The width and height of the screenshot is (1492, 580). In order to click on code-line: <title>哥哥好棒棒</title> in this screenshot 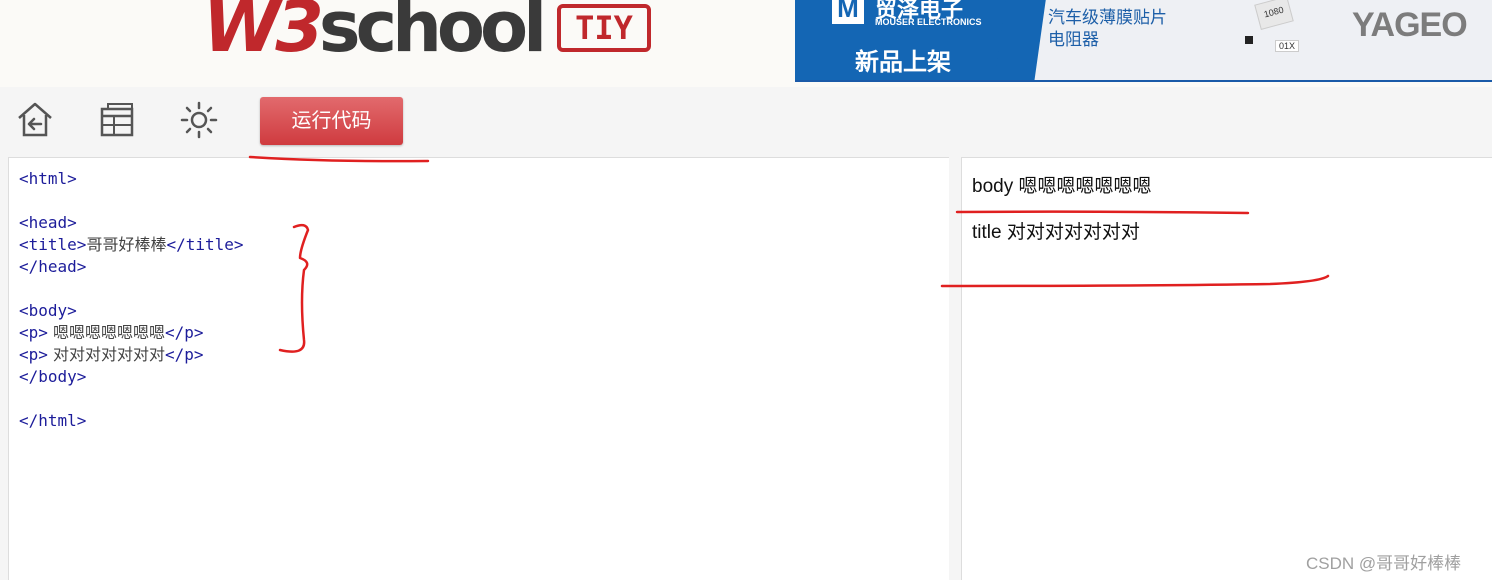, I will do `click(131, 244)`.